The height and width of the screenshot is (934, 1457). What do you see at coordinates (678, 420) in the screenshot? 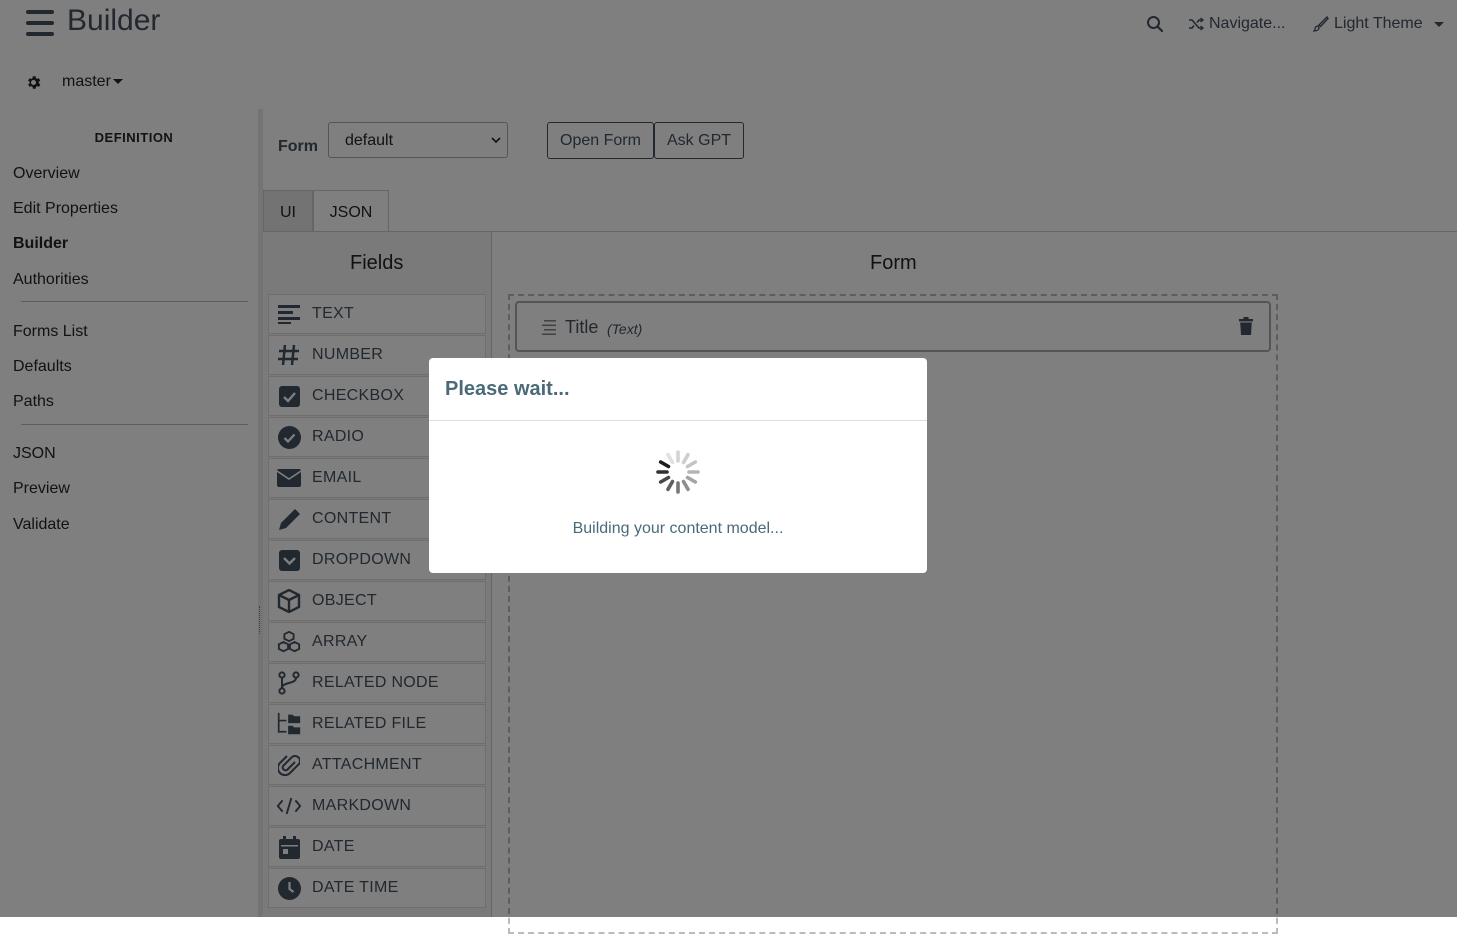
I see `modal-divider` at bounding box center [678, 420].